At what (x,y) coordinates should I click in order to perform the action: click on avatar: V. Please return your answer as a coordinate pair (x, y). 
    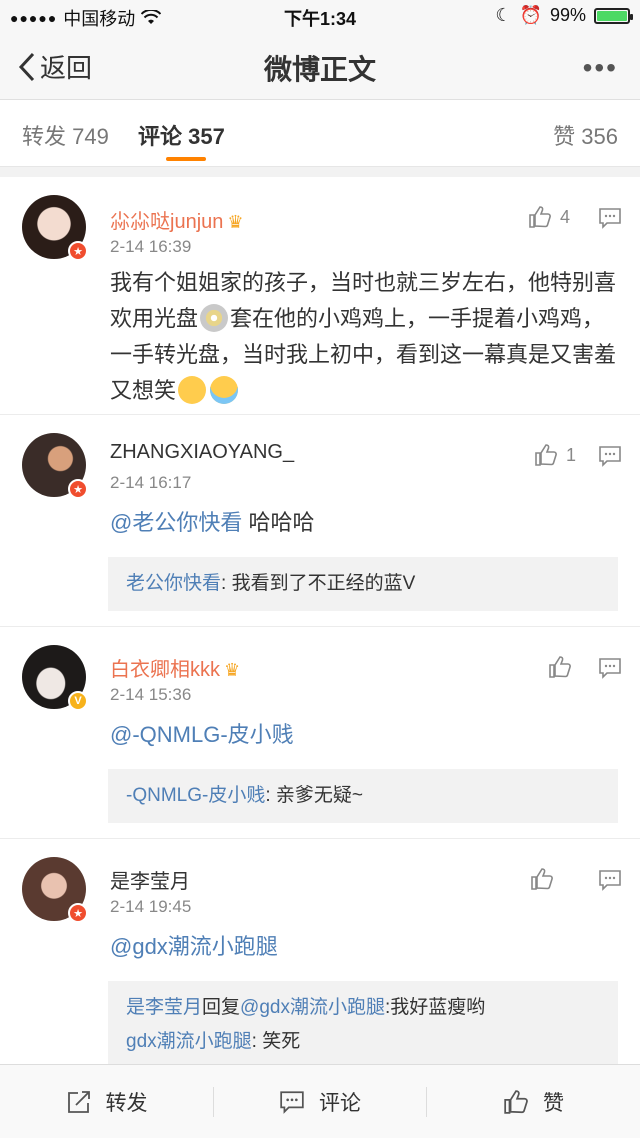
    Looking at the image, I should click on (55, 678).